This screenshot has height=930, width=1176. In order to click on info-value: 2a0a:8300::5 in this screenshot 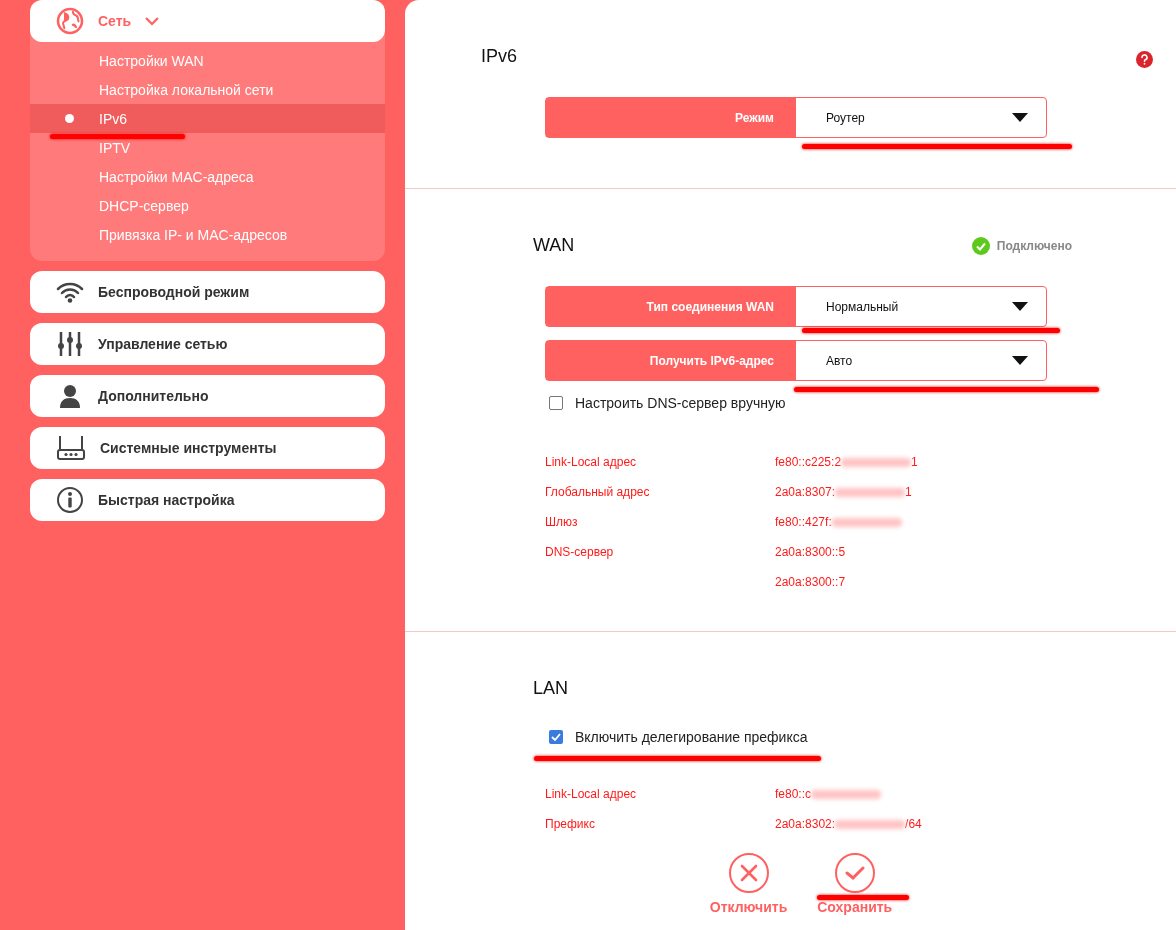, I will do `click(810, 552)`.